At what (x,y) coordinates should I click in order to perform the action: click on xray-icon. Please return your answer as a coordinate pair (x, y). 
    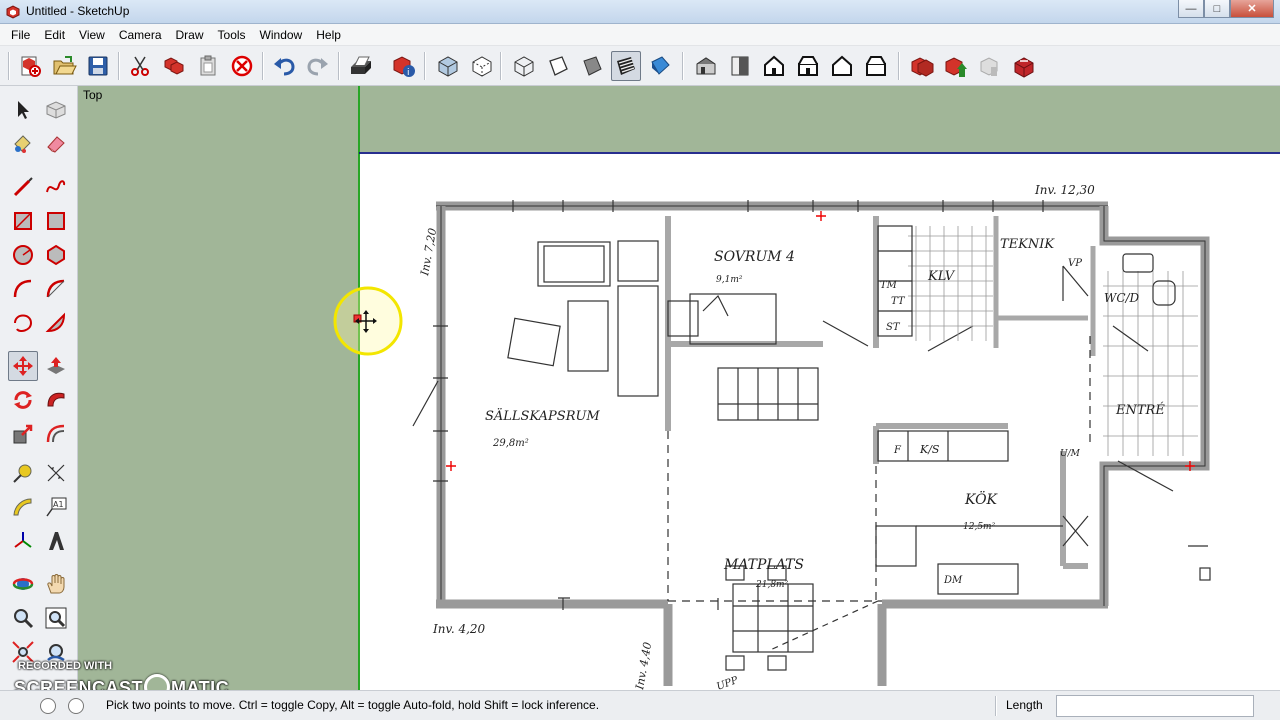
    Looking at the image, I should click on (448, 66).